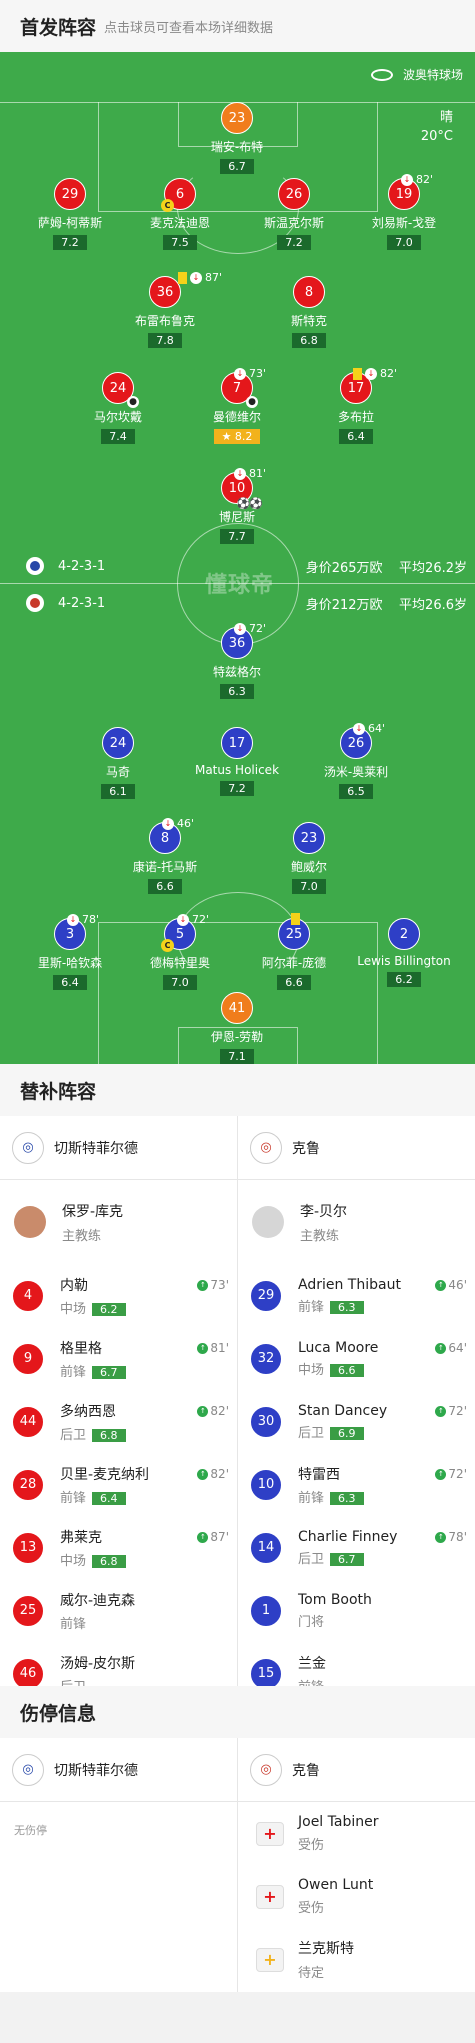 This screenshot has width=475, height=2043. Describe the element at coordinates (118, 1295) in the screenshot. I see `home-sub-row: 4 内勒 中场 6.2 ↑ 73'` at that location.